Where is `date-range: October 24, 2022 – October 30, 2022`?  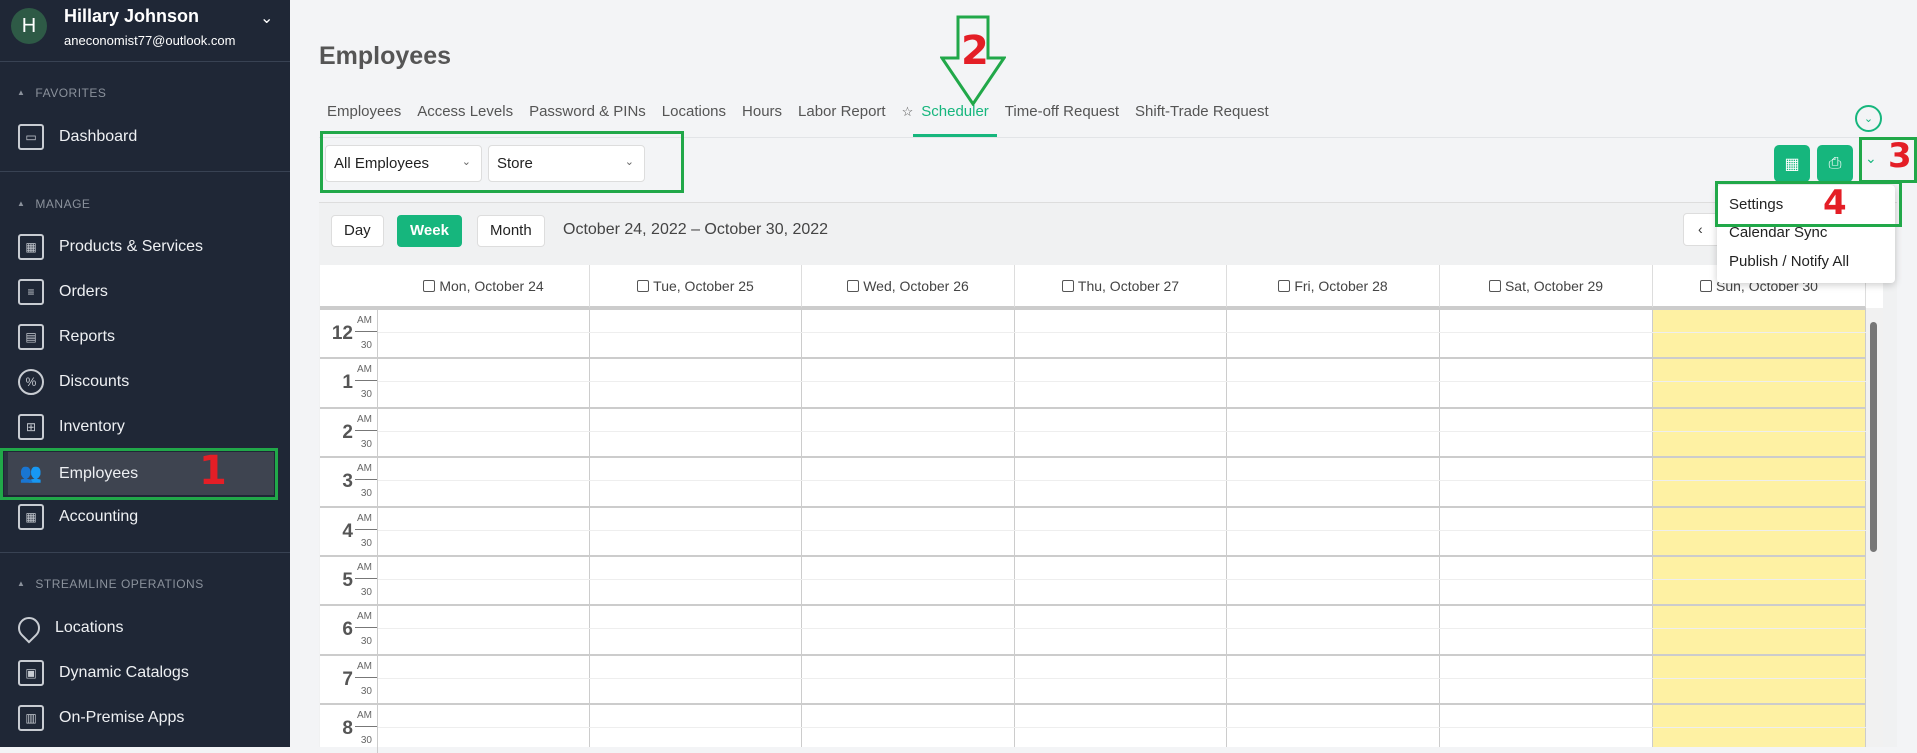
date-range: October 24, 2022 – October 30, 2022 is located at coordinates (696, 229).